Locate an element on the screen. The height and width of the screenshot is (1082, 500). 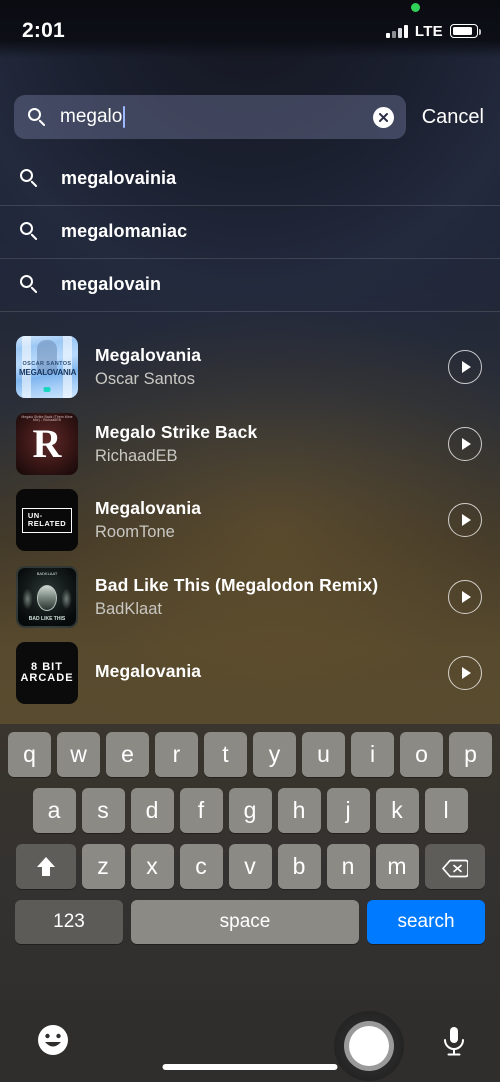
key-t: t is located at coordinates (225, 754).